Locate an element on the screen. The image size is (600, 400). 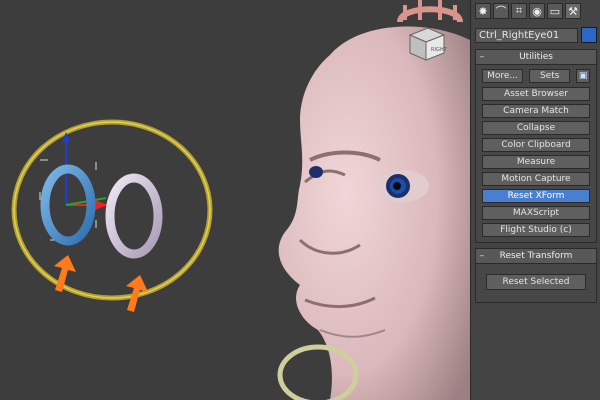
tab-utilities: ⚒ is located at coordinates (573, 11).